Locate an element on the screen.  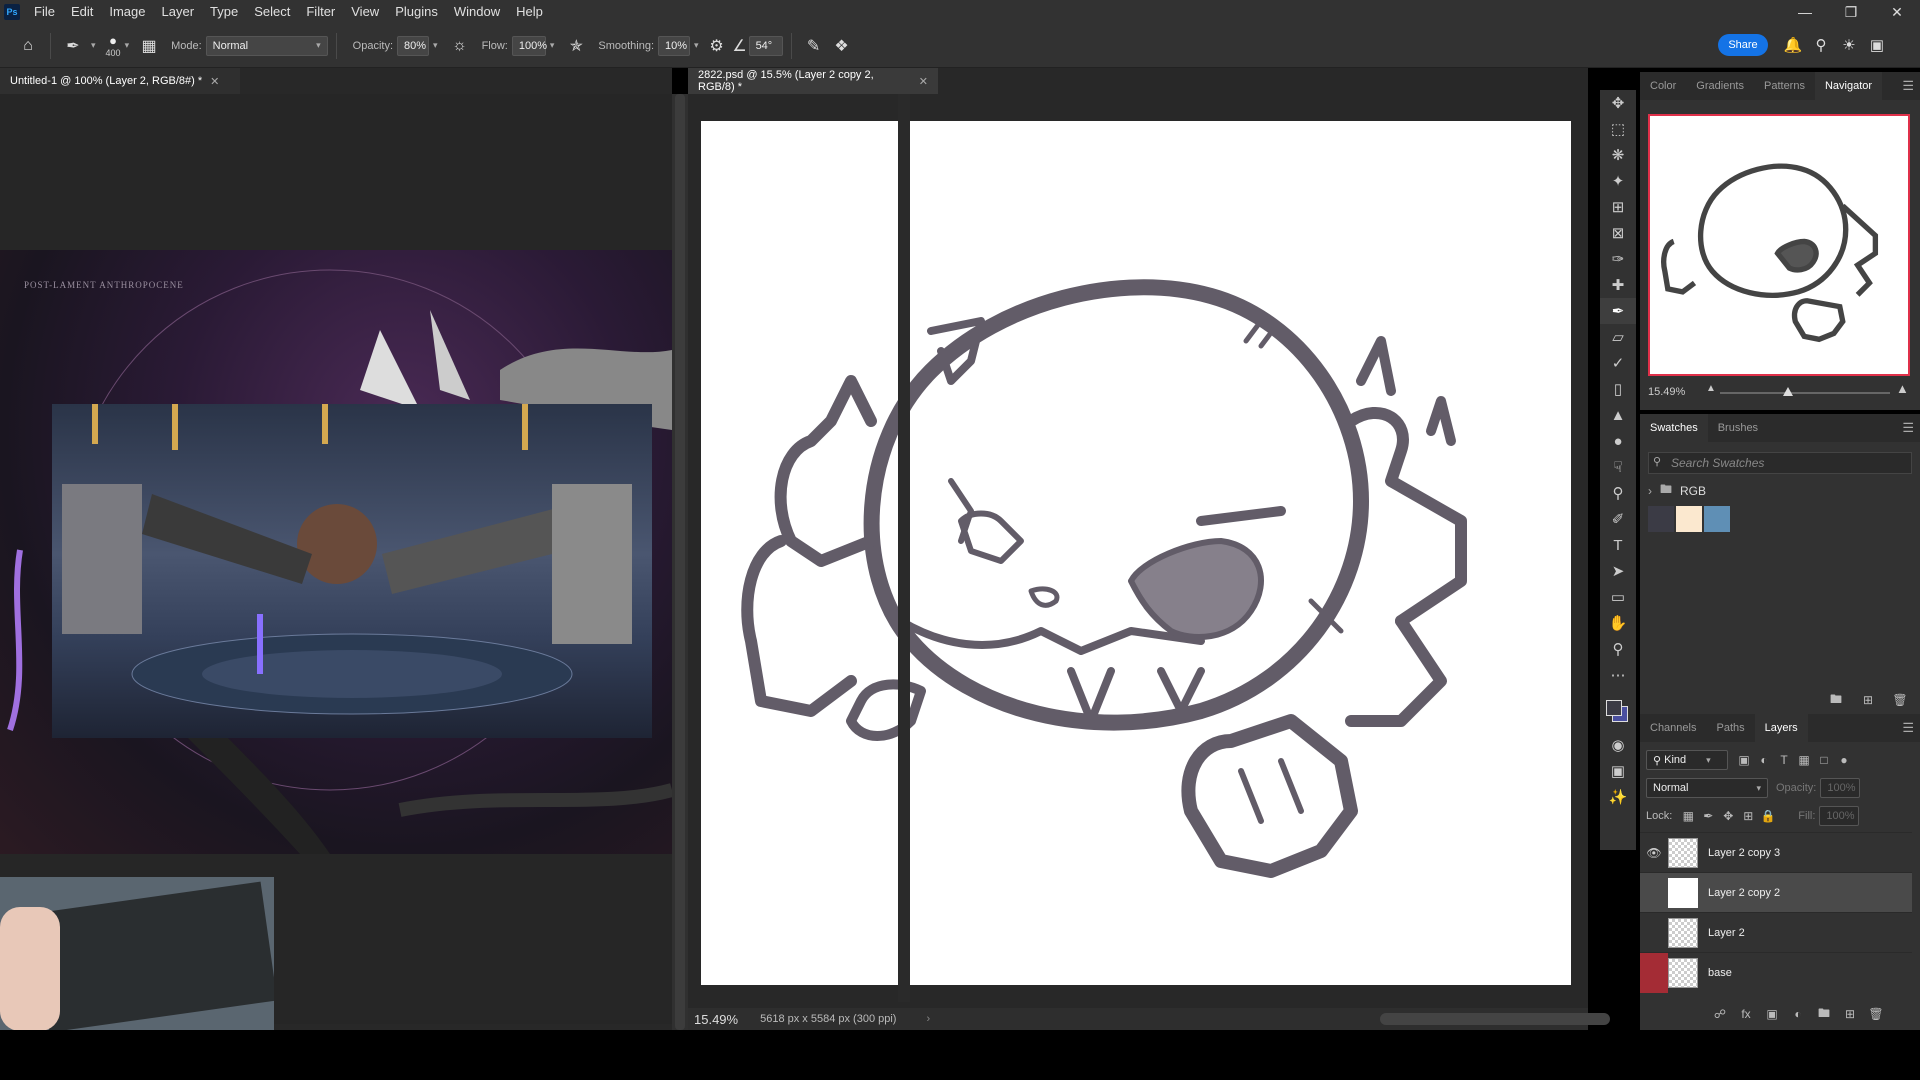
layer-row-base: base is located at coordinates (1776, 972).